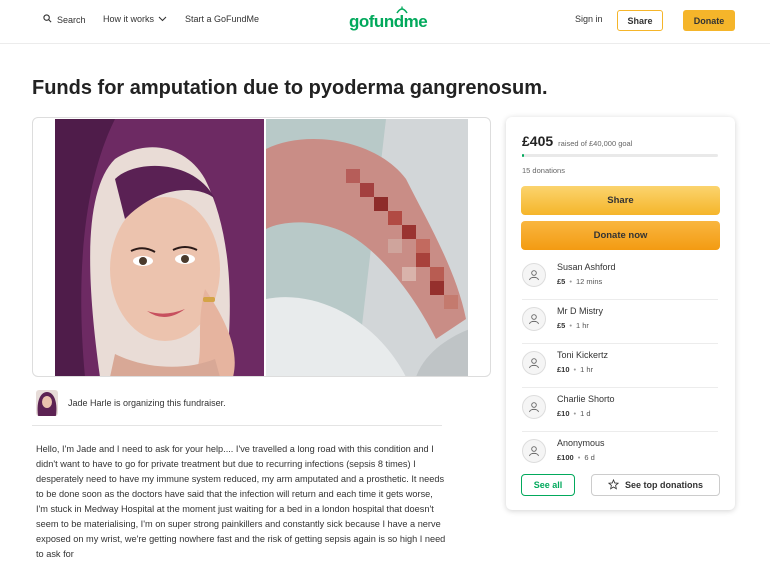 The height and width of the screenshot is (568, 770). I want to click on progress-fill, so click(523, 155).